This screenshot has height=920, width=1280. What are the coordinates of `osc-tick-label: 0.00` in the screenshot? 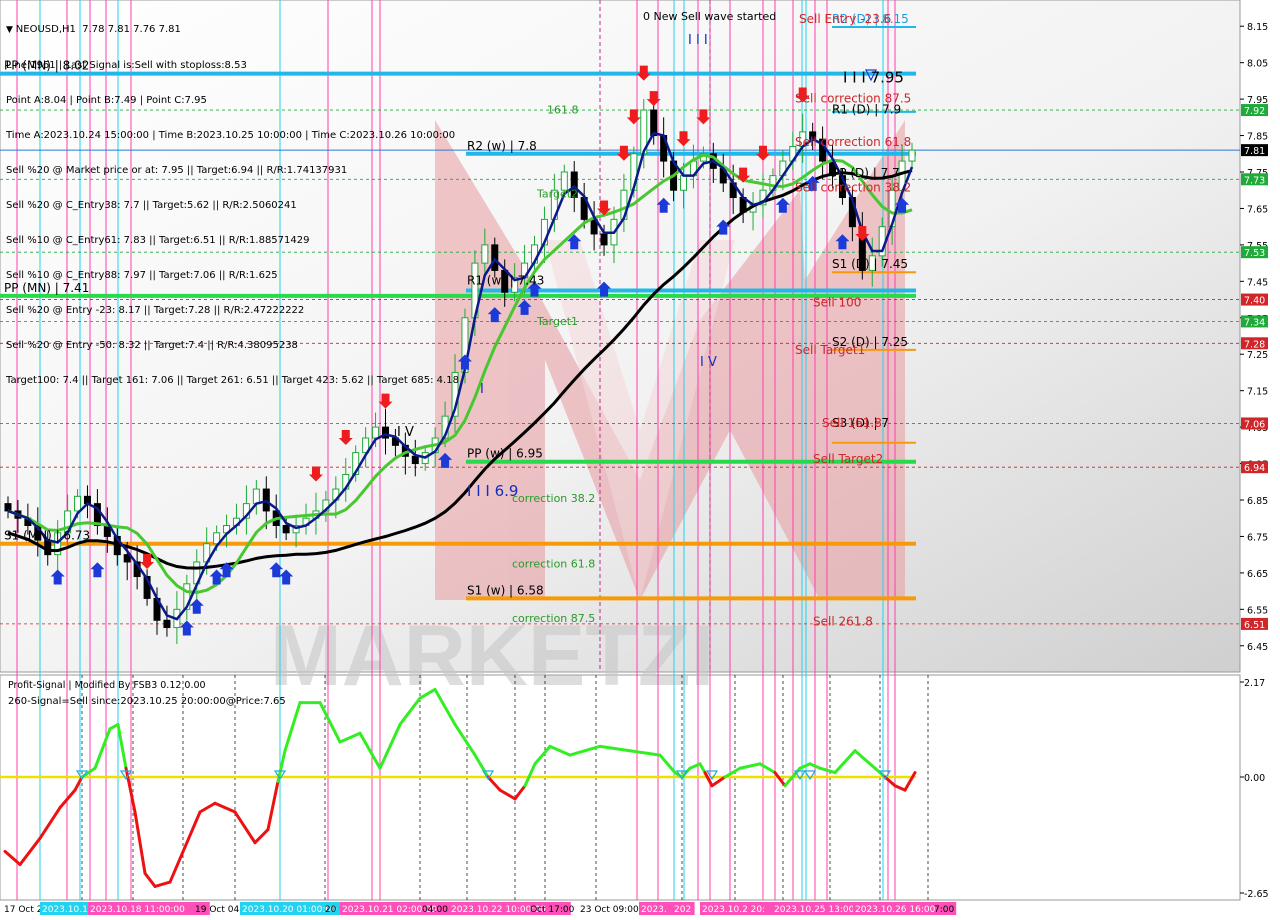 It's located at (1254, 778).